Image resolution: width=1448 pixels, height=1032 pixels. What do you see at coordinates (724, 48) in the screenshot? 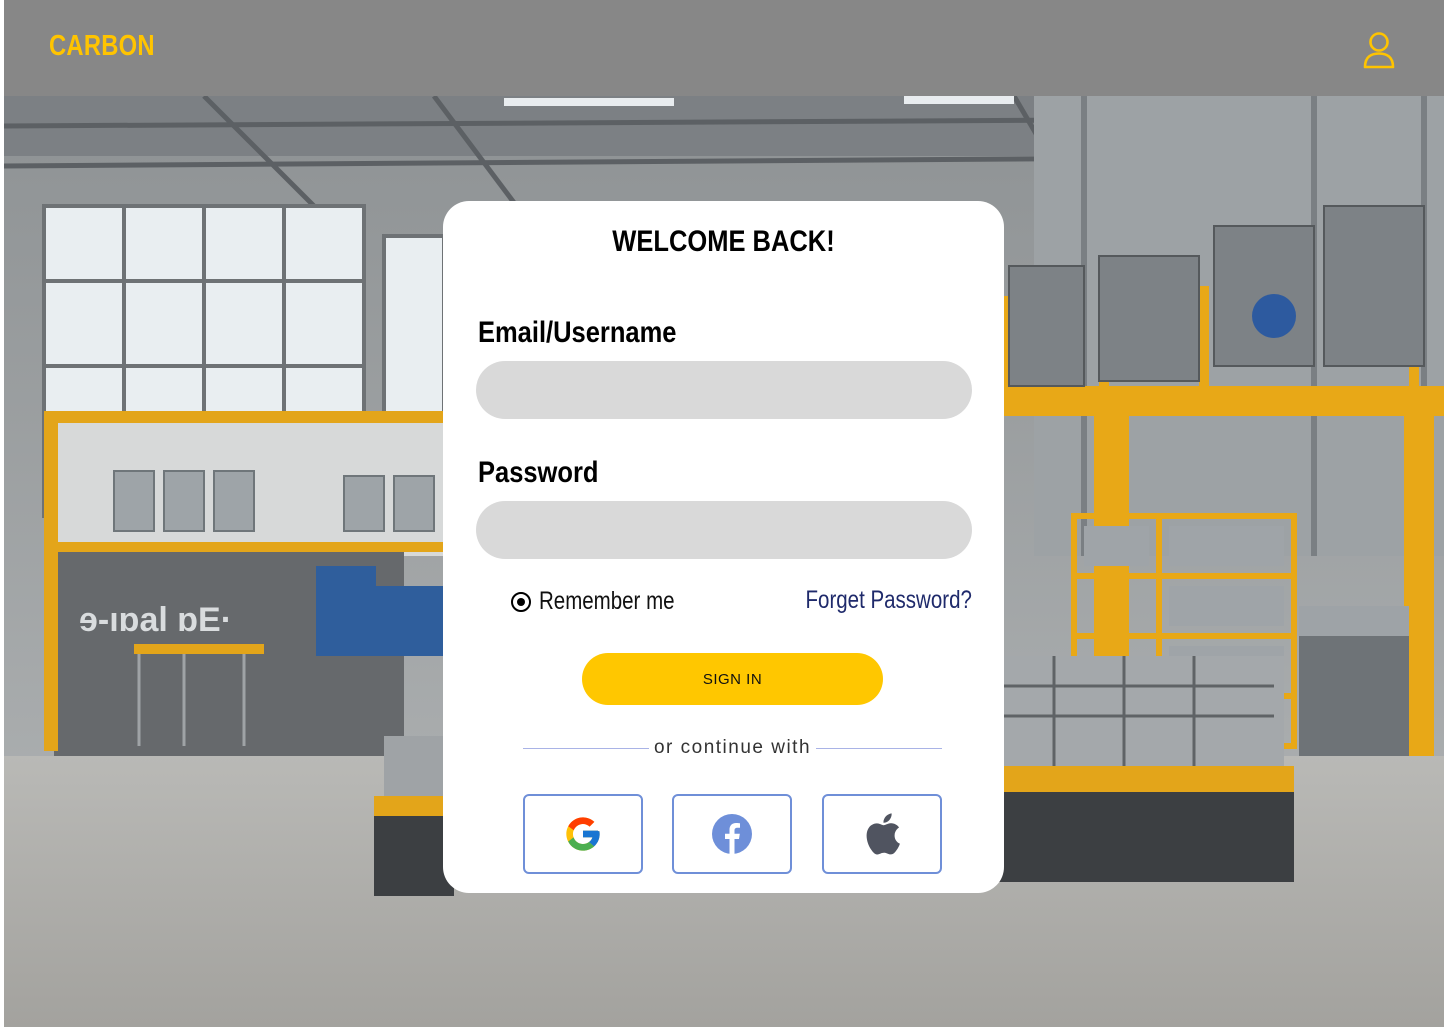
I see `top-bar: CARBON` at bounding box center [724, 48].